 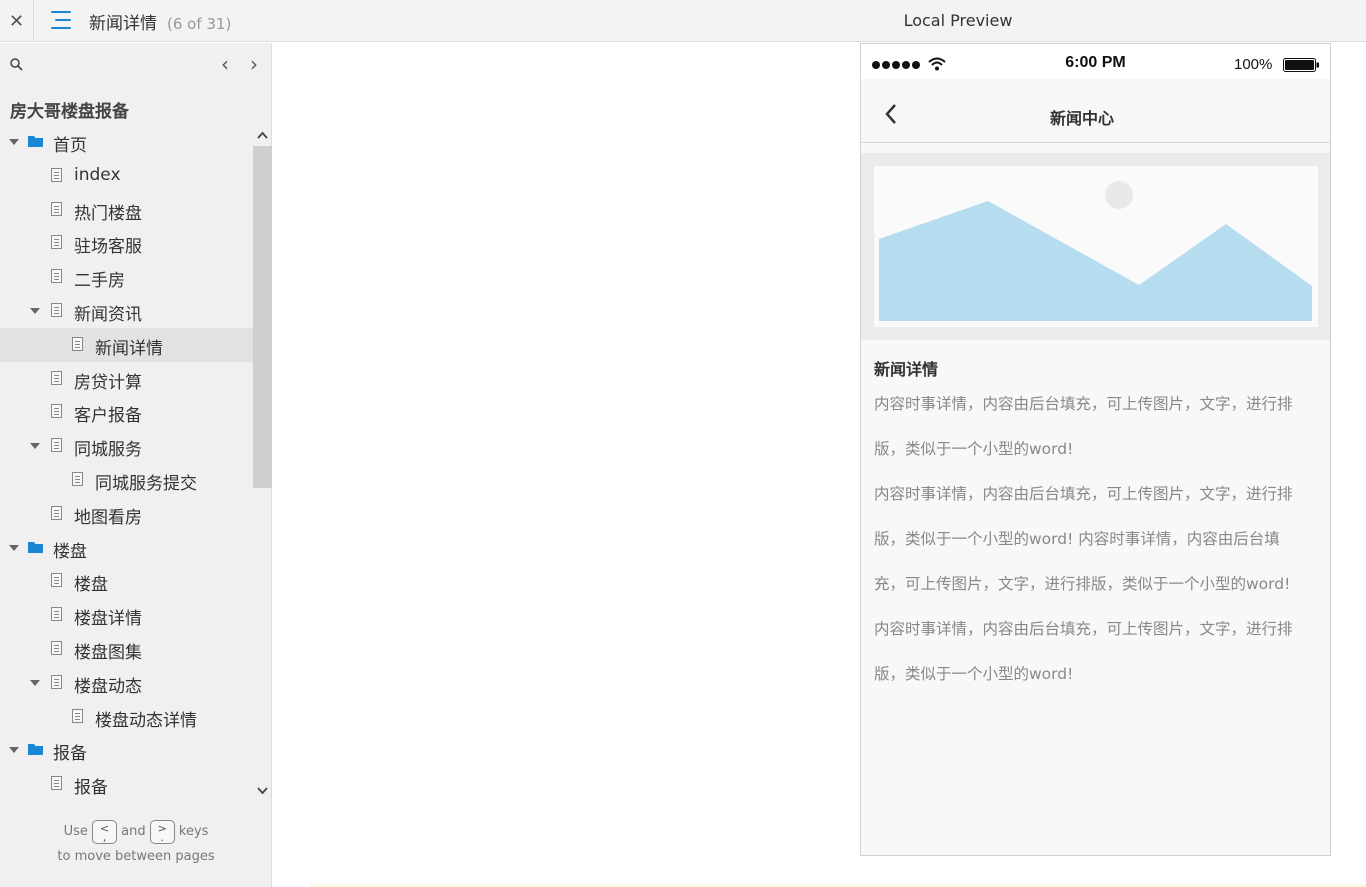 I want to click on tree-page: 新闻详情, so click(x=126, y=344).